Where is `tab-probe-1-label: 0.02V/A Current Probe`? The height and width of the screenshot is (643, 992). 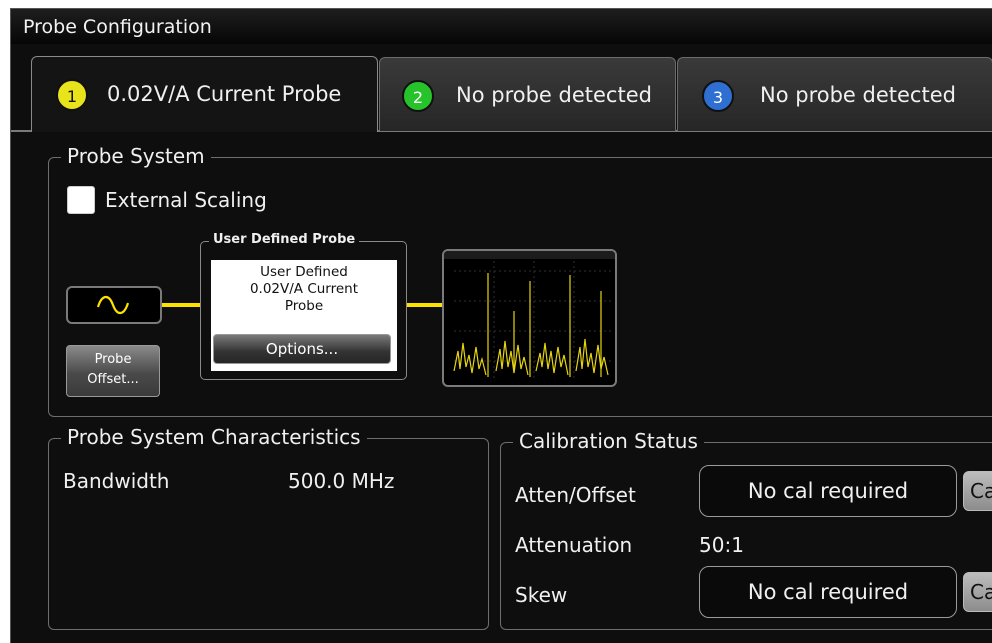
tab-probe-1-label: 0.02V/A Current Probe is located at coordinates (224, 94).